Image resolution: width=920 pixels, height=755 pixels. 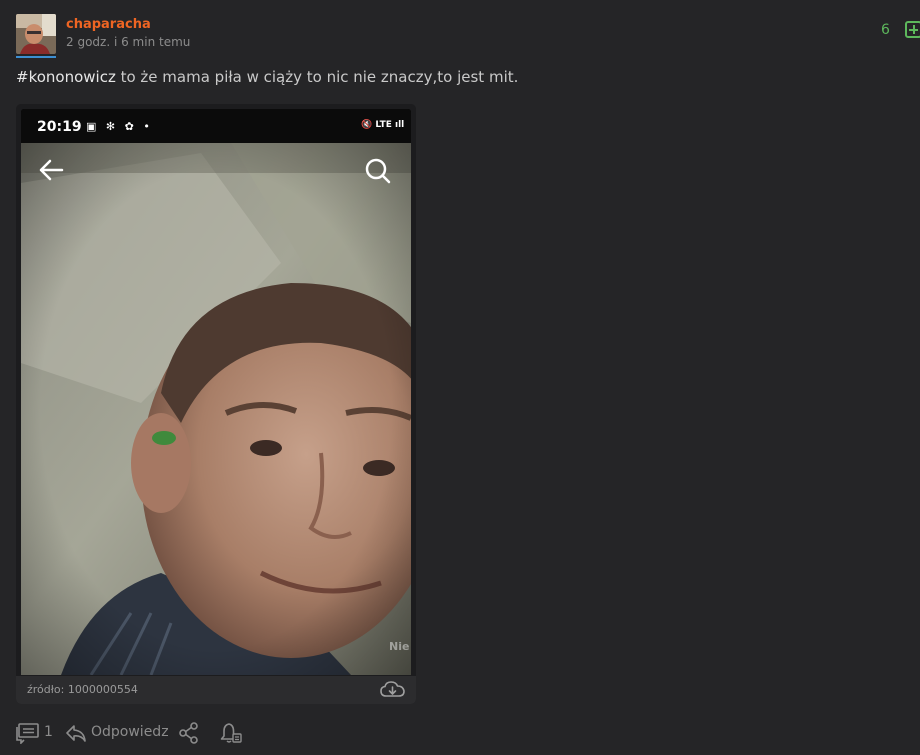 What do you see at coordinates (36, 57) in the screenshot?
I see `avatar-underline` at bounding box center [36, 57].